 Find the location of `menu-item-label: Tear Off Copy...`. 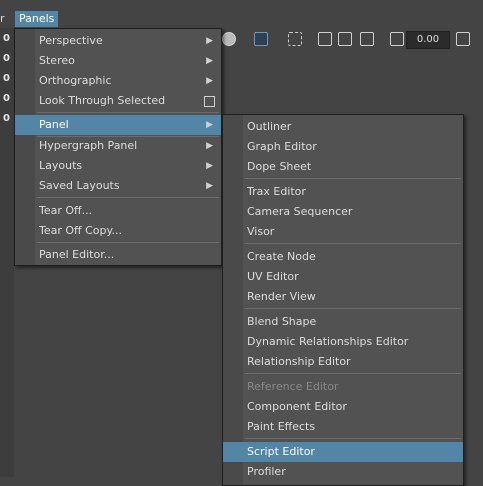

menu-item-label: Tear Off Copy... is located at coordinates (80, 230).